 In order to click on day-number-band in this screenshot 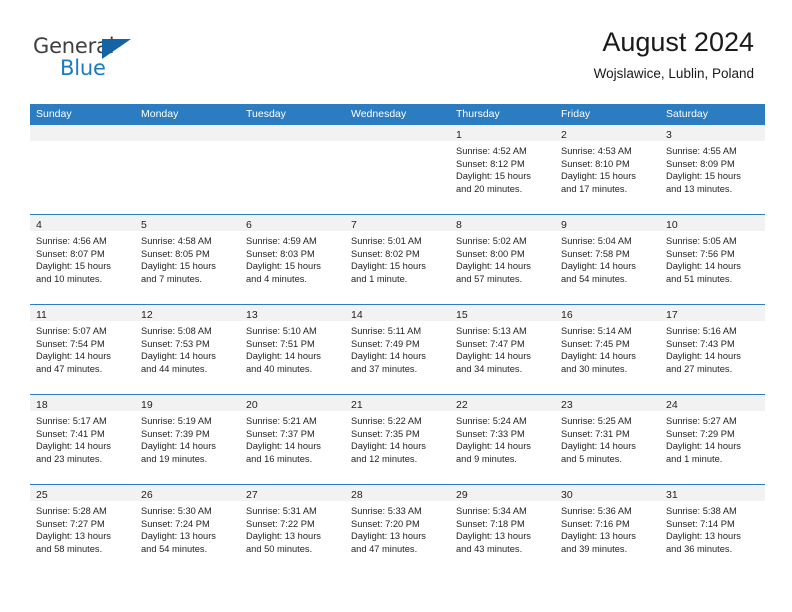, I will do `click(187, 133)`.